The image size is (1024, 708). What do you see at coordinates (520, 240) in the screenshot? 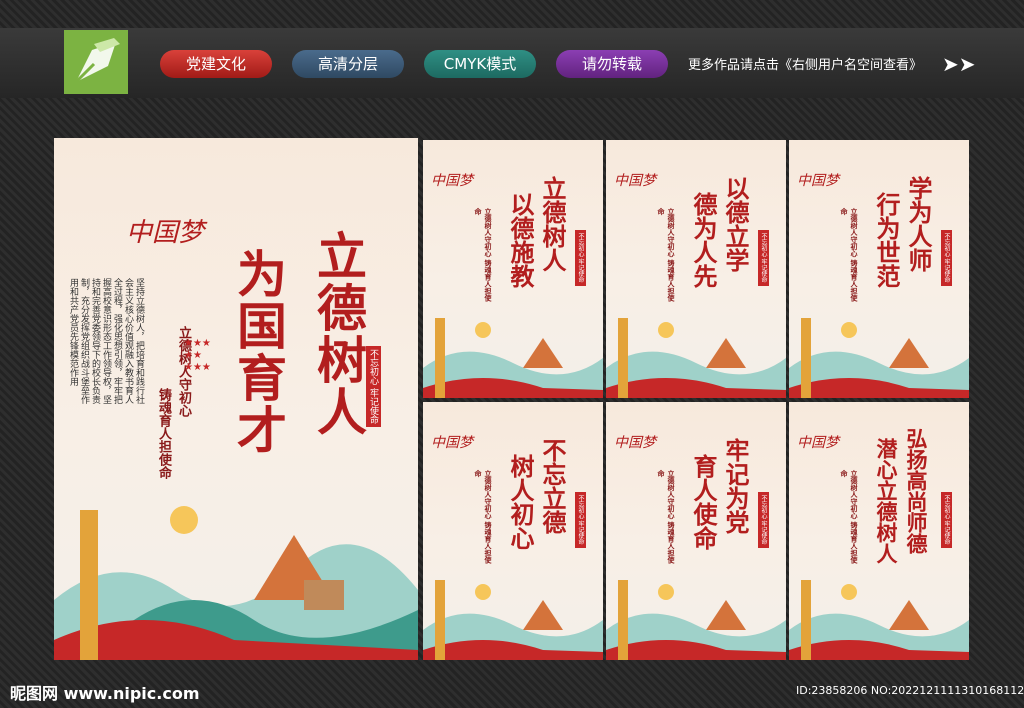
I see `small-title-col2: 以德施教` at bounding box center [520, 240].